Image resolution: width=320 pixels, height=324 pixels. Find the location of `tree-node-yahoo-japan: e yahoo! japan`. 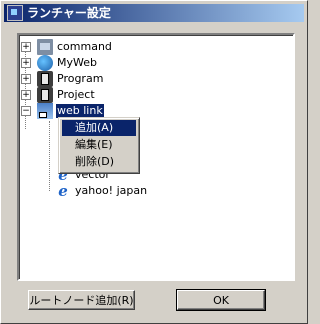

tree-node-yahoo-japan: e yahoo! japan is located at coordinates (101, 191).